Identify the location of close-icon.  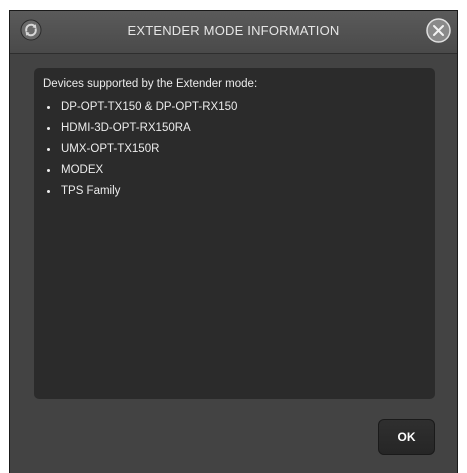
(438, 30).